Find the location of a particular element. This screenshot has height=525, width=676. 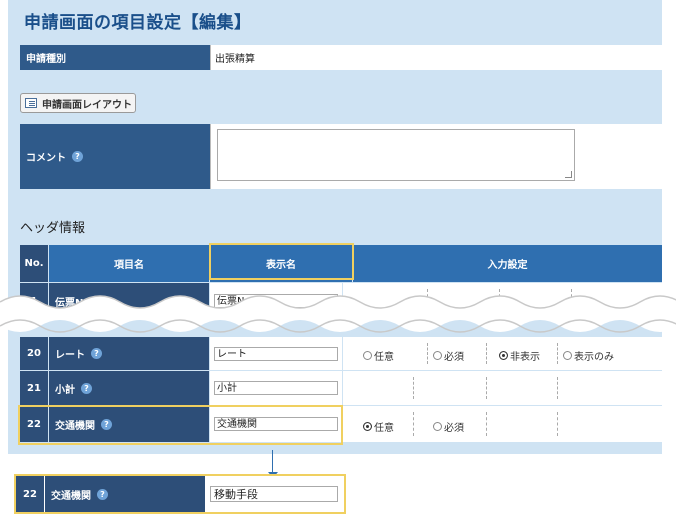

option-hidden: 非表示 is located at coordinates (519, 355).